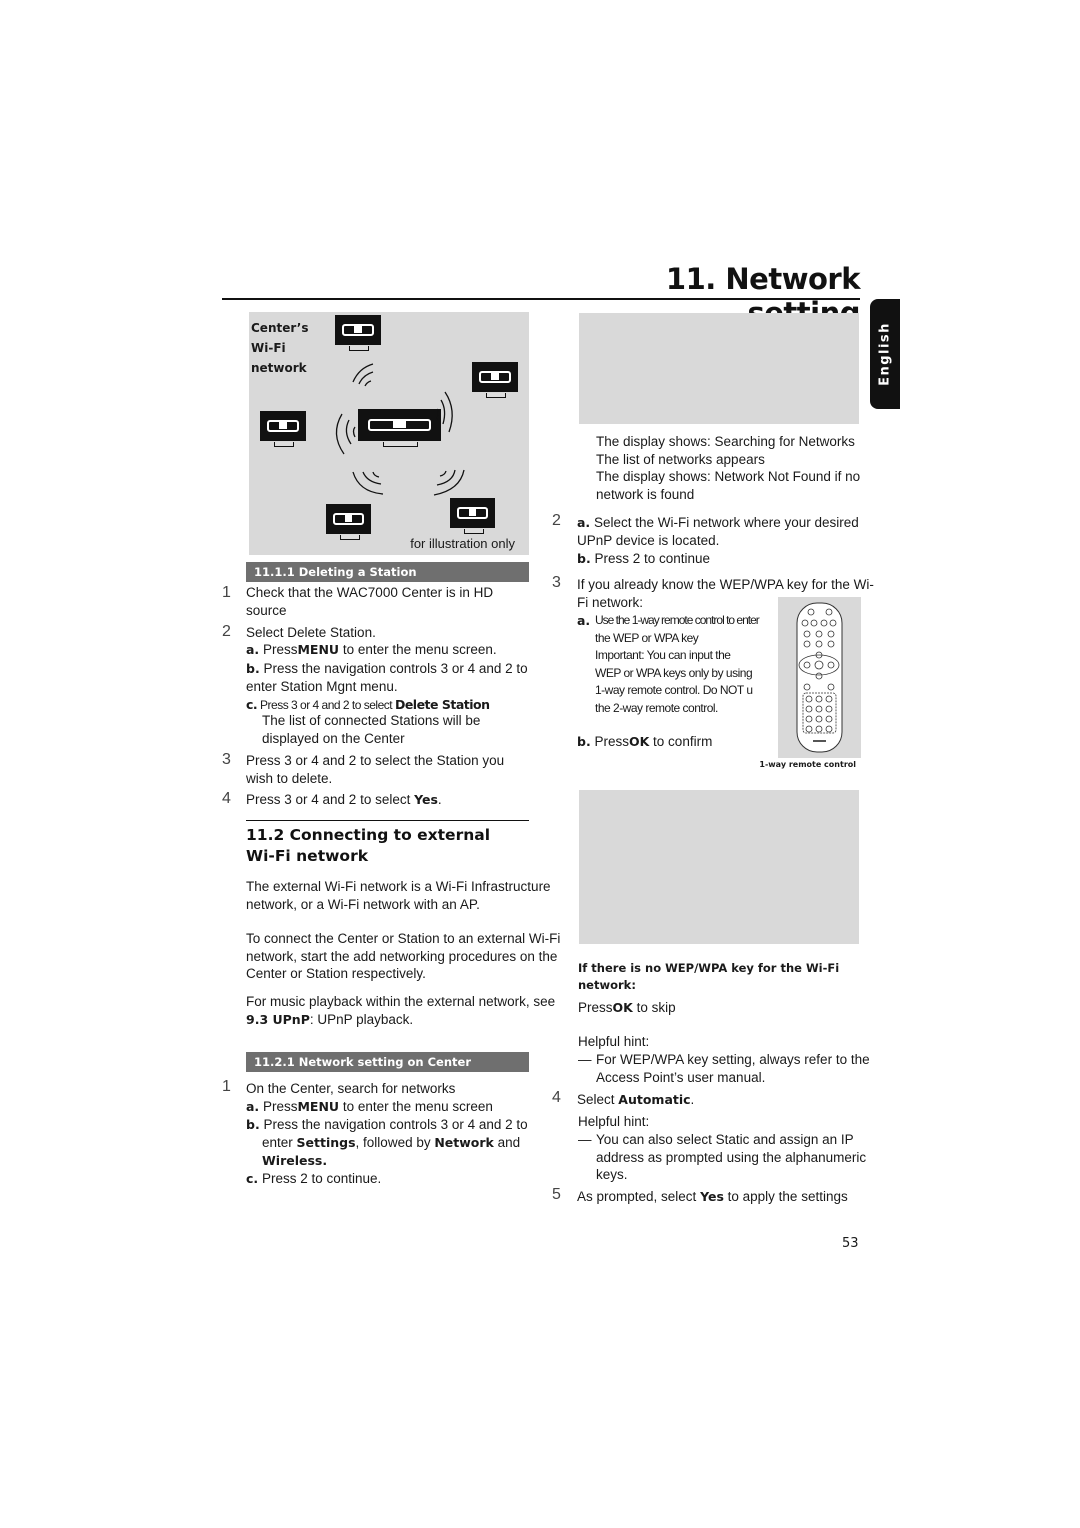 The image size is (1080, 1528). I want to click on section-heading-11-1-1: 11.1.1 Deleting a Station, so click(387, 572).